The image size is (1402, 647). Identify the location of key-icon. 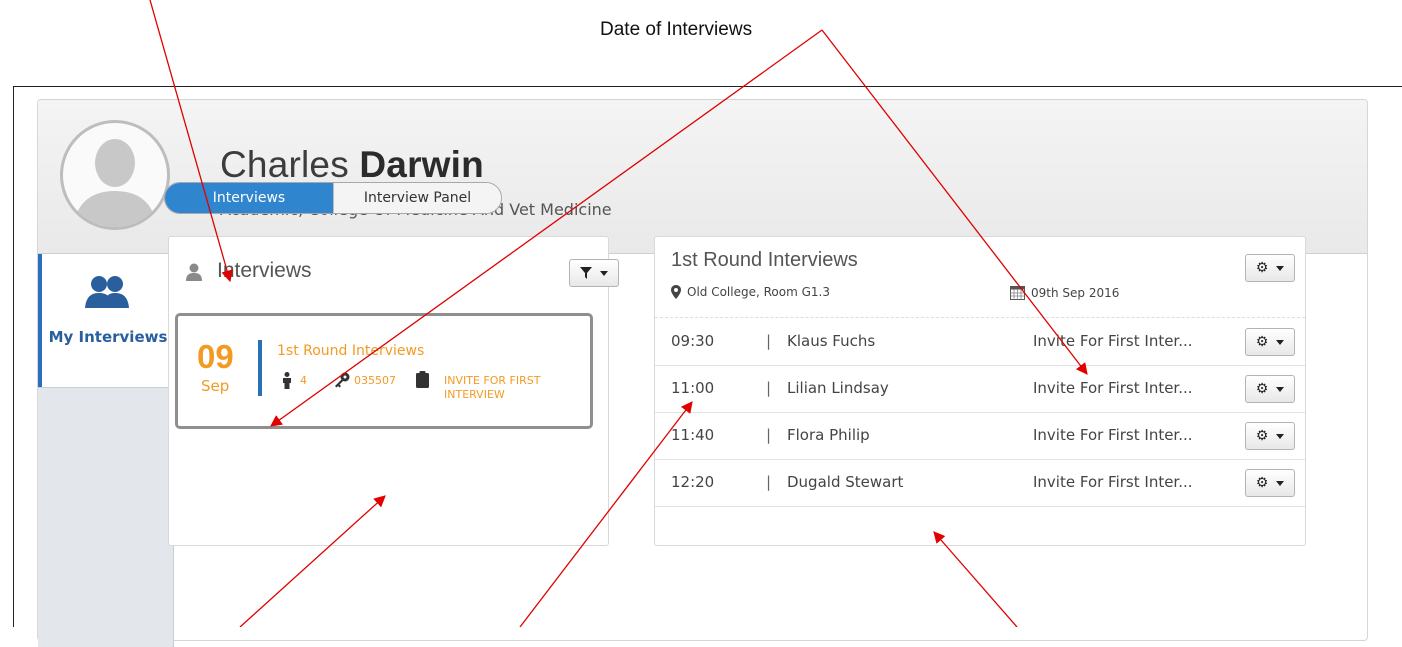
(342, 380).